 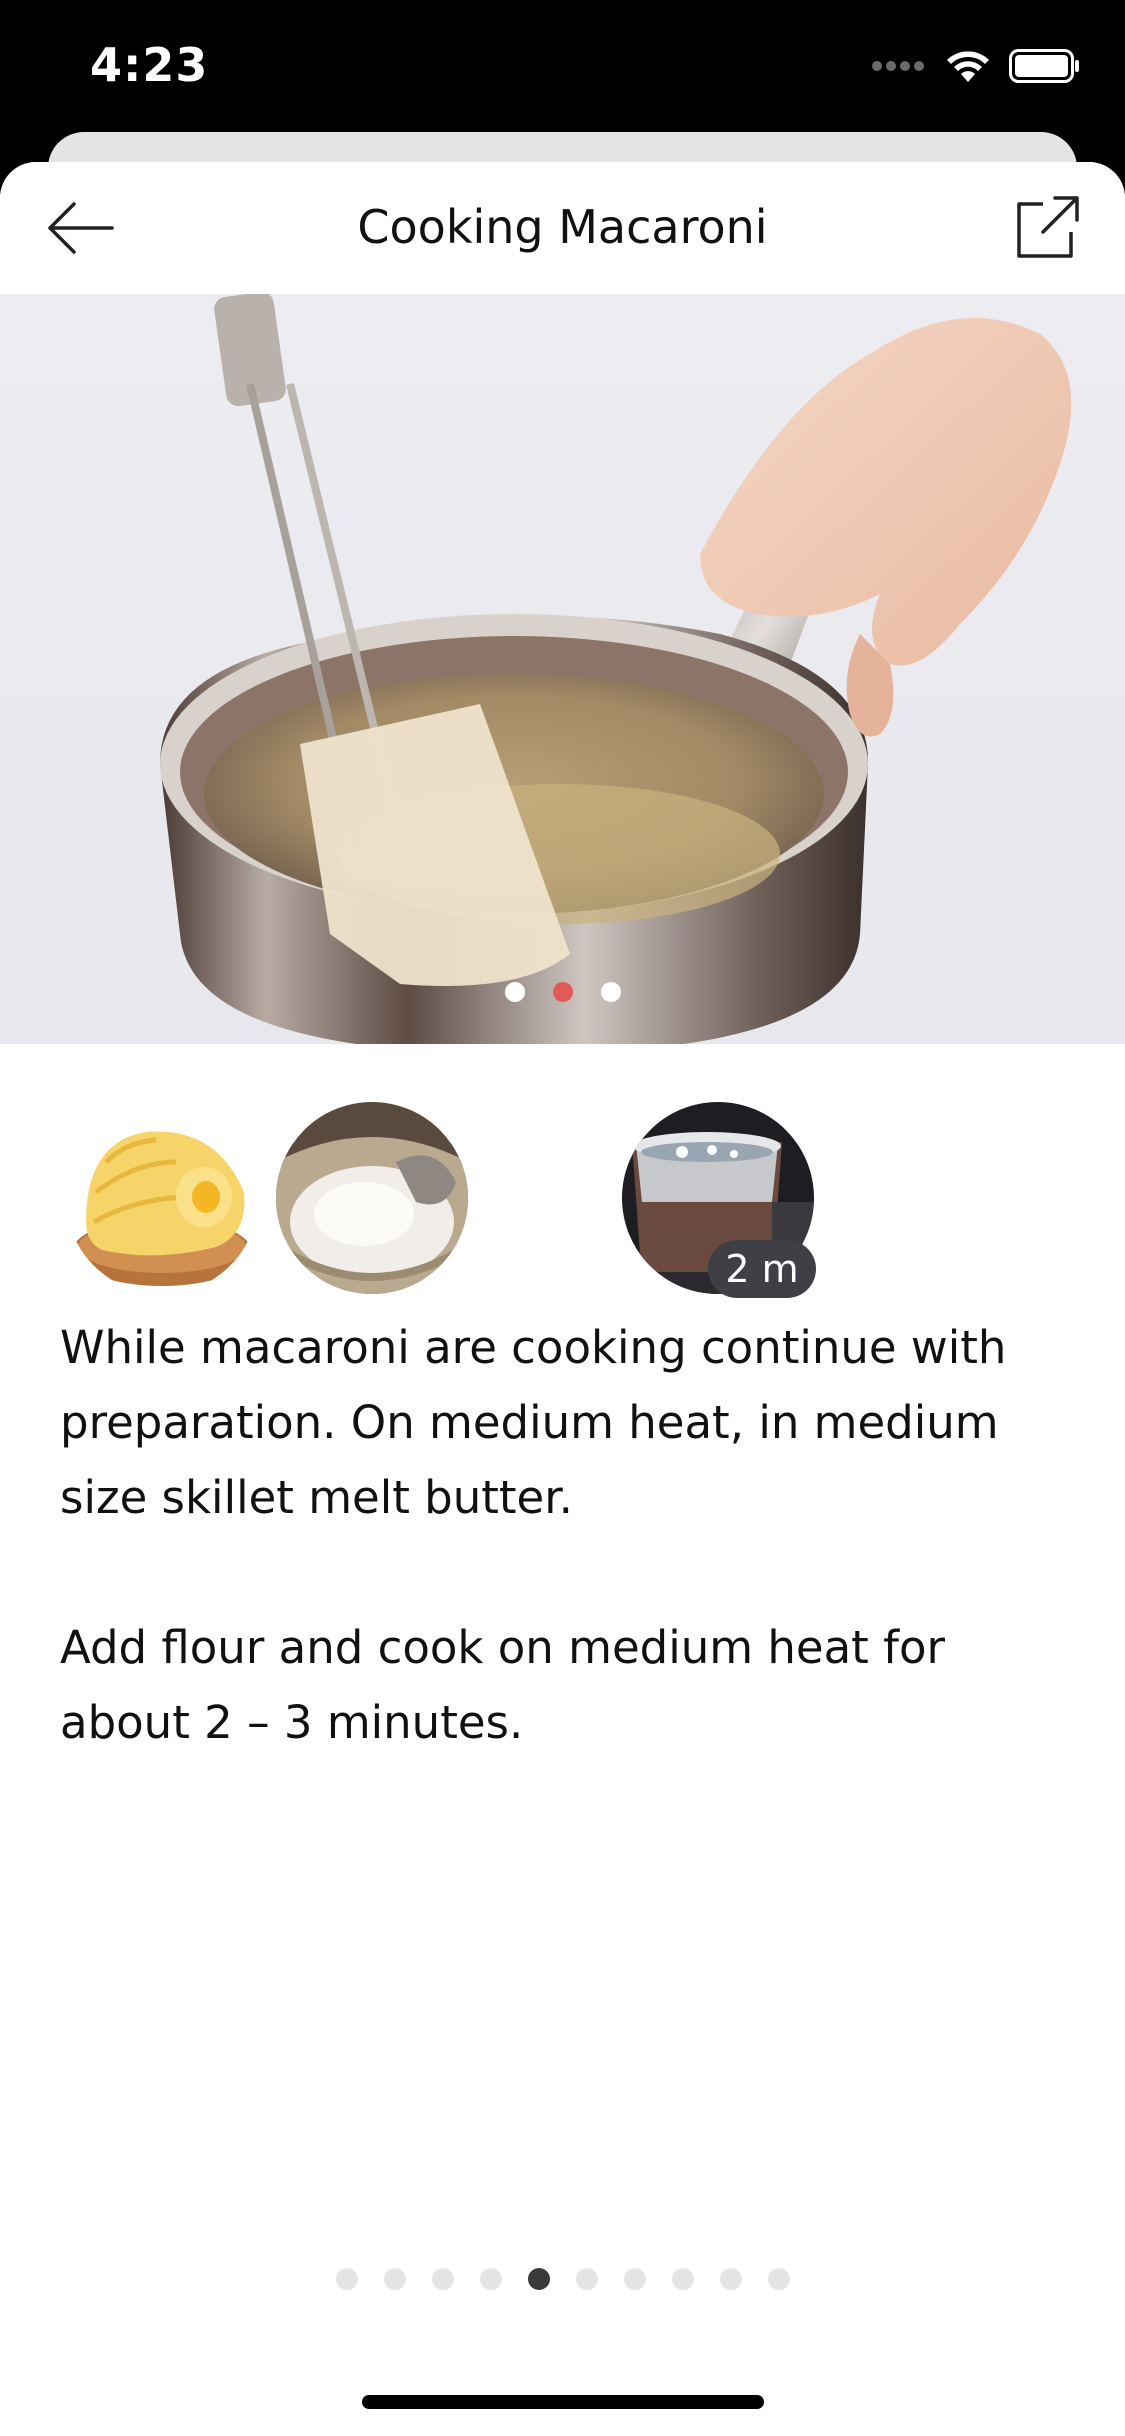 What do you see at coordinates (149, 65) in the screenshot?
I see `status-time: 4:23` at bounding box center [149, 65].